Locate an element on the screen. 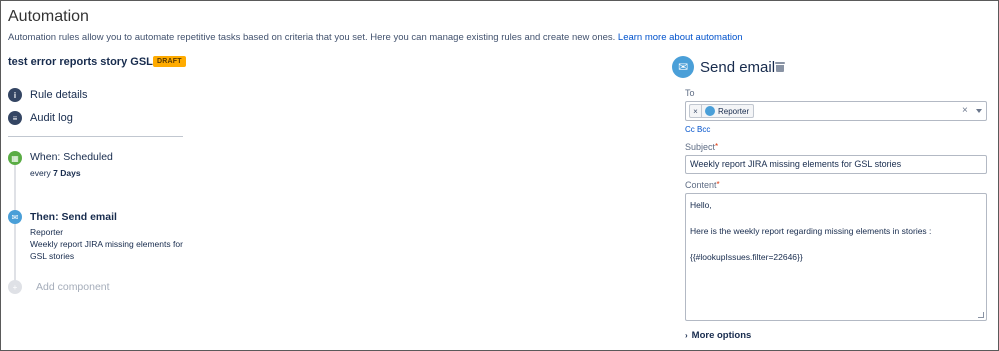 Image resolution: width=999 pixels, height=351 pixels. schedule-value: 7 Days is located at coordinates (67, 173).